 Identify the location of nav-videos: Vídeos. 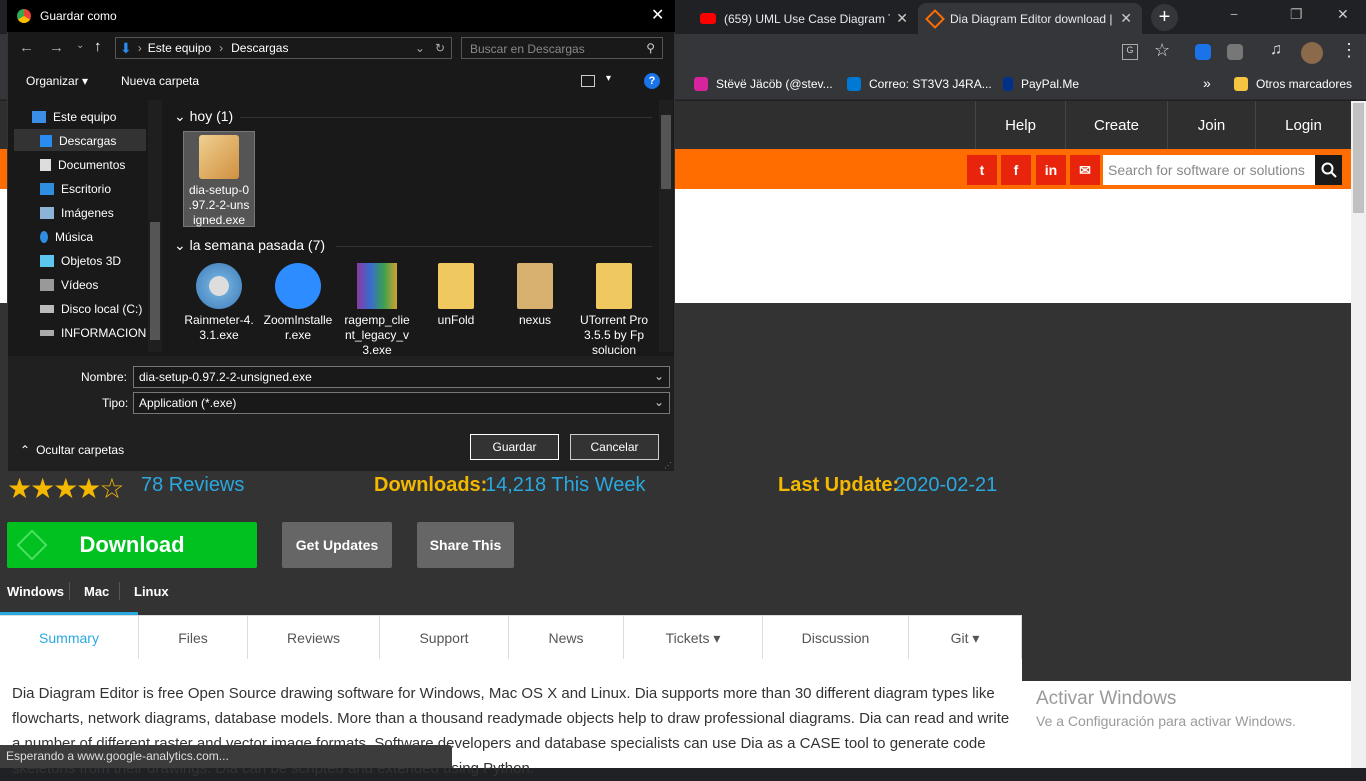
(69, 285).